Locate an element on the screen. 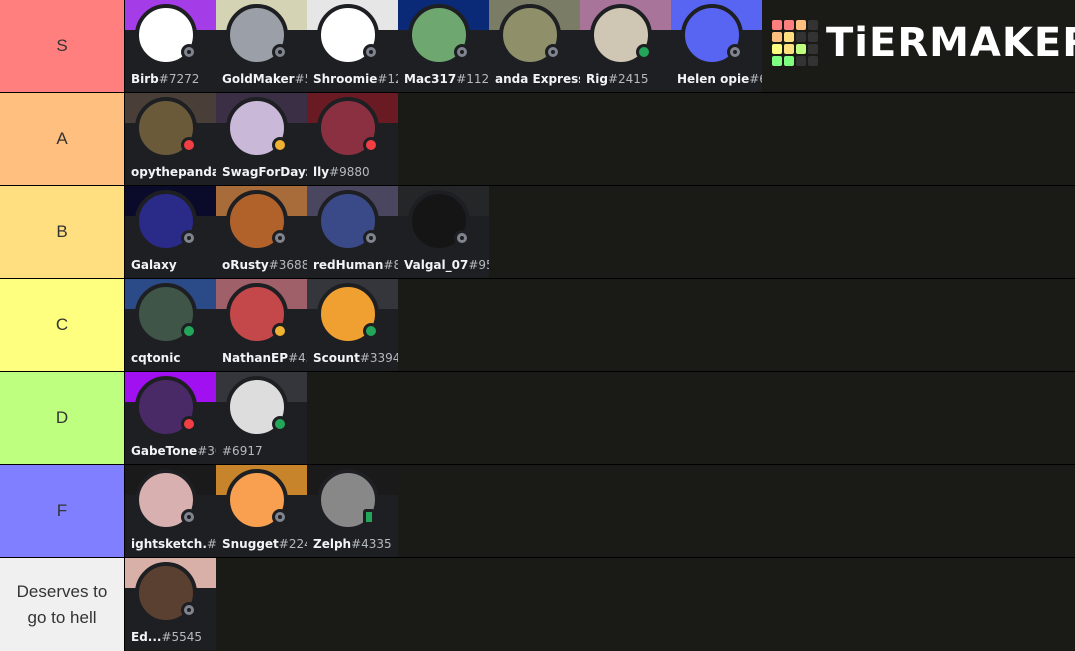 The width and height of the screenshot is (1075, 651). tier-item-card: oRusty#3688 is located at coordinates (261, 232).